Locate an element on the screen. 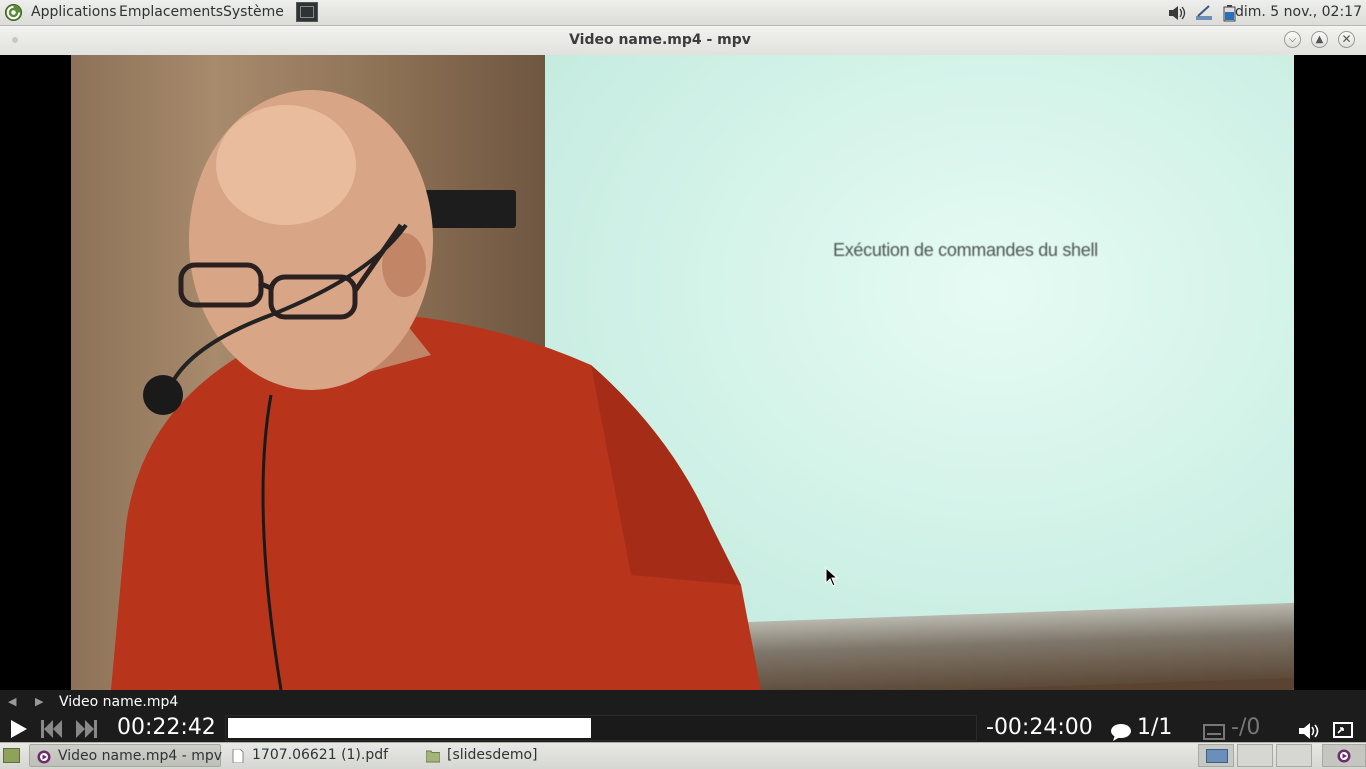 The height and width of the screenshot is (769, 1366). audio-track-count: -/0 is located at coordinates (1245, 727).